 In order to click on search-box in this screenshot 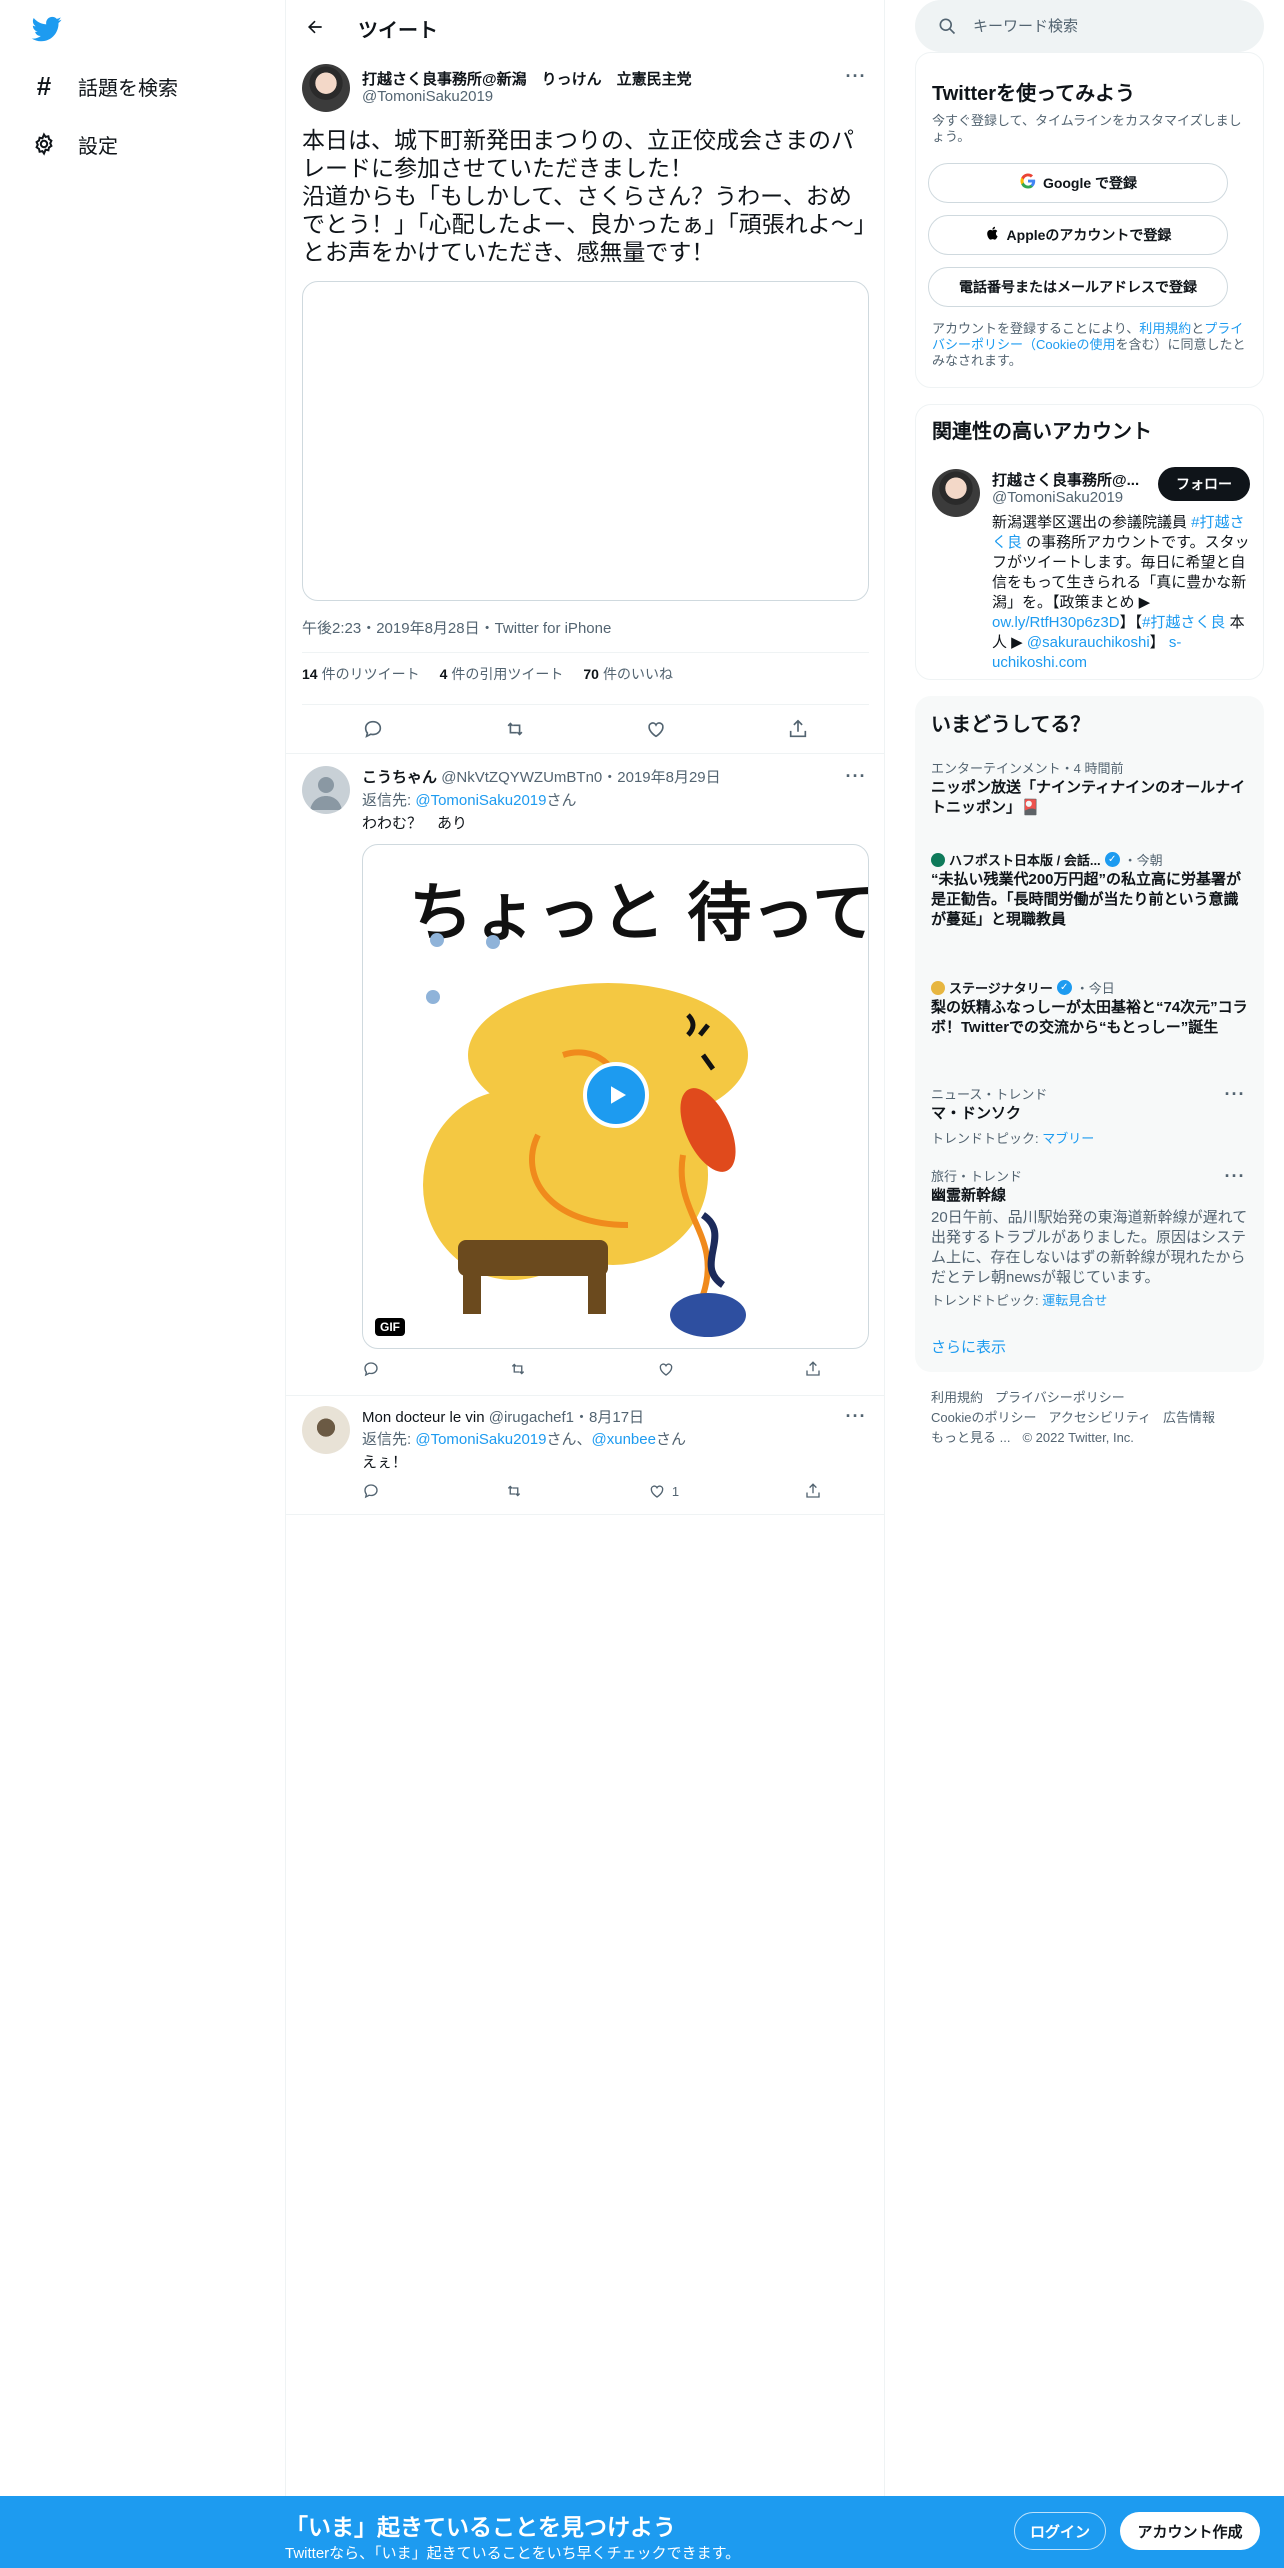, I will do `click(1089, 26)`.